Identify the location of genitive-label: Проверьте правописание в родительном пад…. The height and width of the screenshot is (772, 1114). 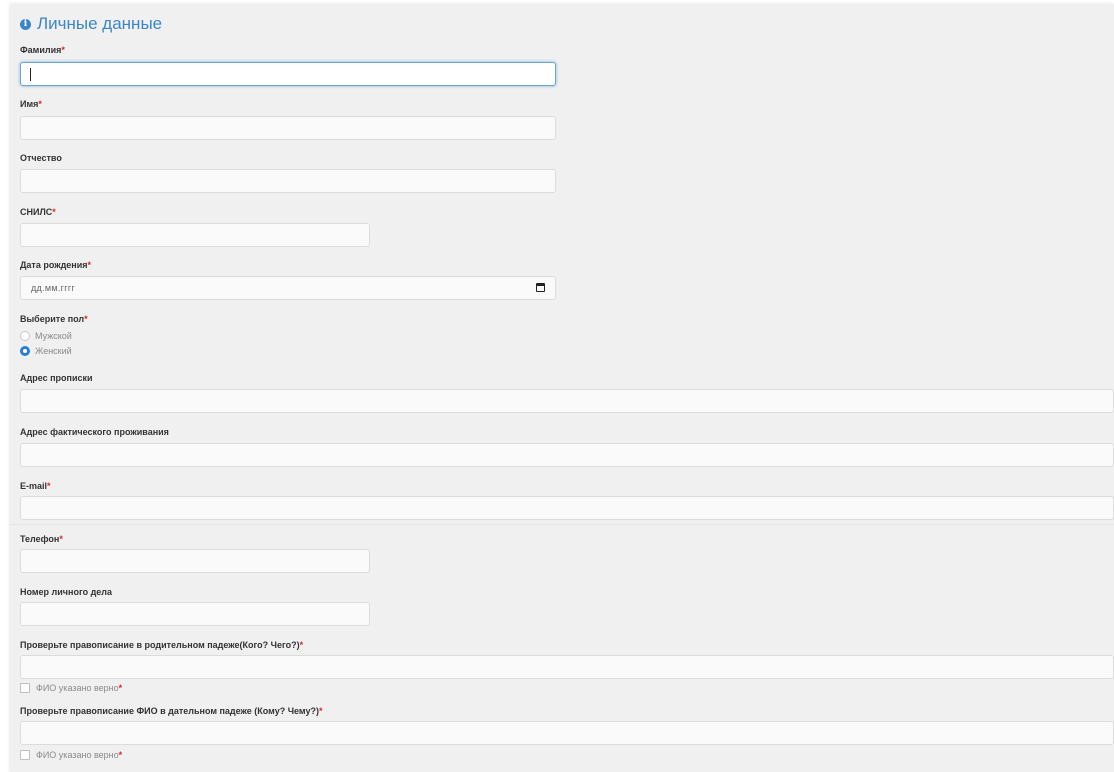
(161, 645).